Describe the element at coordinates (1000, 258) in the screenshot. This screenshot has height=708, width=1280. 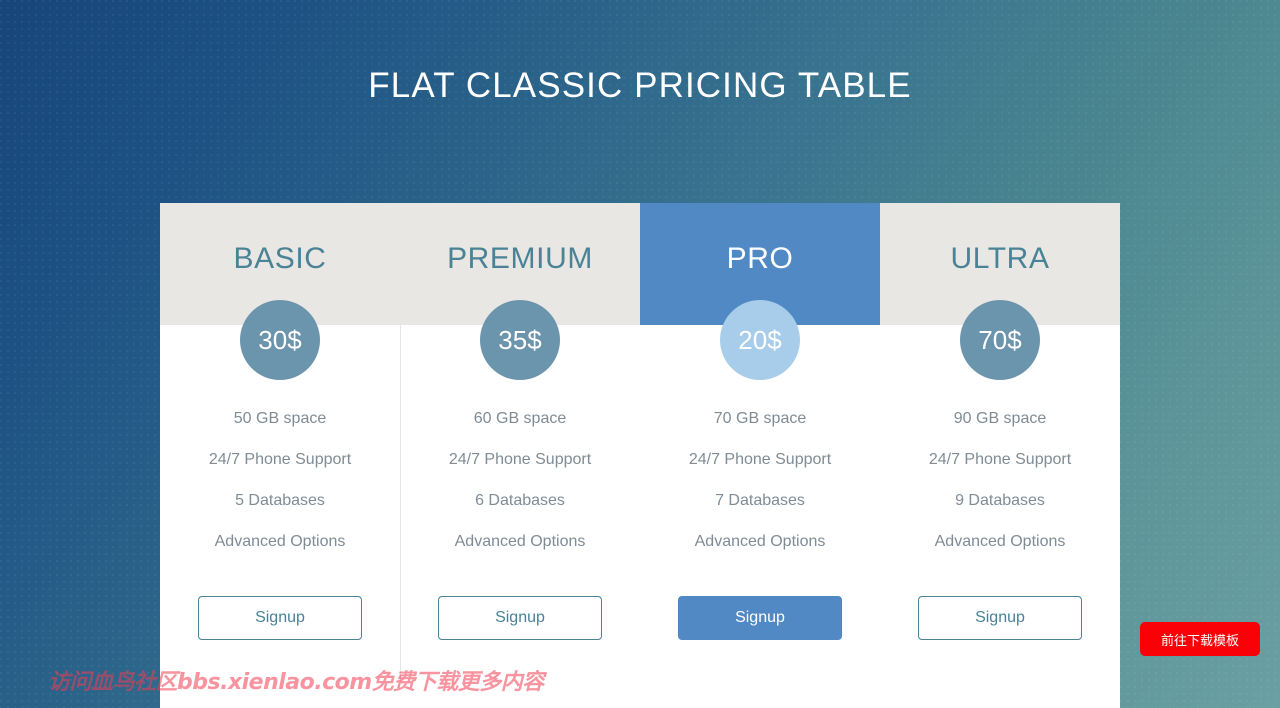
I see `plan-name: ULTRA` at that location.